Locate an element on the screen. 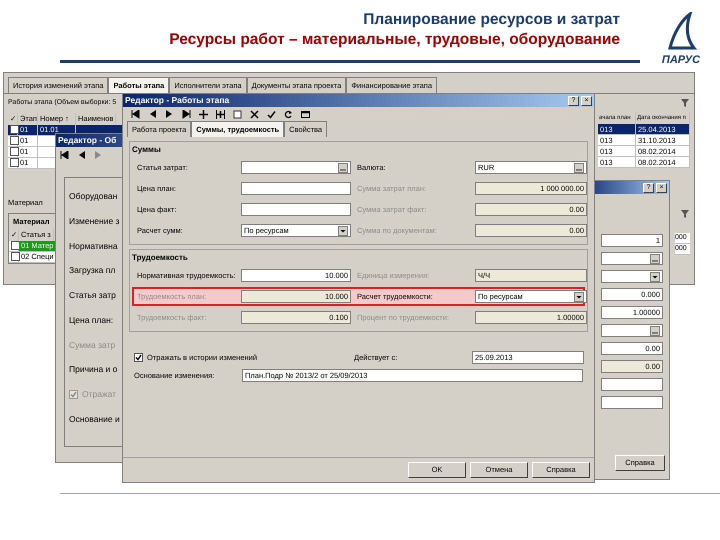 Image resolution: width=720 pixels, height=540 pixels. field-label: Оборудован is located at coordinates (93, 196).